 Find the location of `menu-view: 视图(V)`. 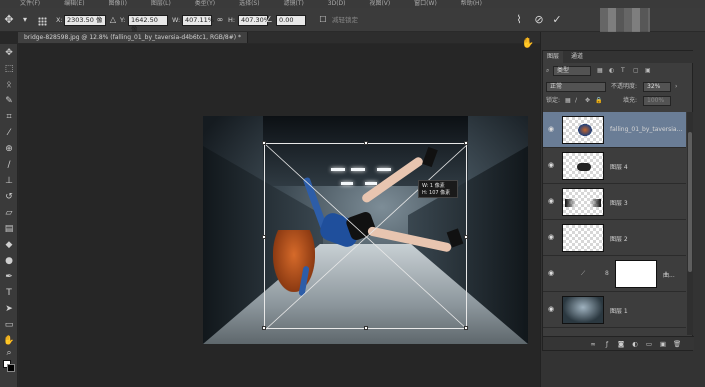

menu-view: 视图(V) is located at coordinates (379, 4).